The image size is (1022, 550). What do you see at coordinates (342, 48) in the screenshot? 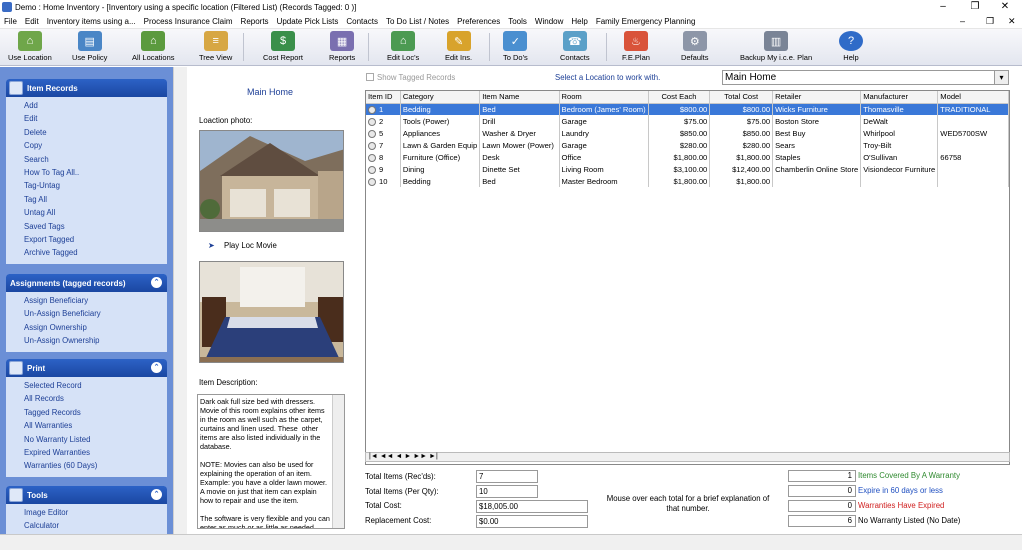
I see `reports-button: ▦ Reports` at bounding box center [342, 48].